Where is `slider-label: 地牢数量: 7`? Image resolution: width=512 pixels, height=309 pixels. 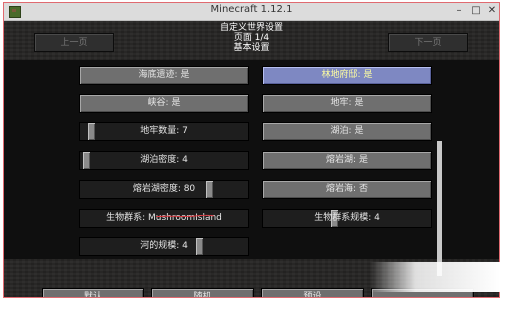 slider-label: 地牢数量: 7 is located at coordinates (164, 131).